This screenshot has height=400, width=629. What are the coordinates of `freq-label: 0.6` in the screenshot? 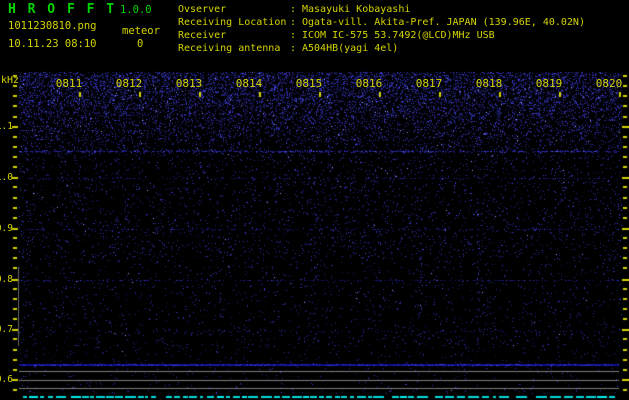 It's located at (6, 379).